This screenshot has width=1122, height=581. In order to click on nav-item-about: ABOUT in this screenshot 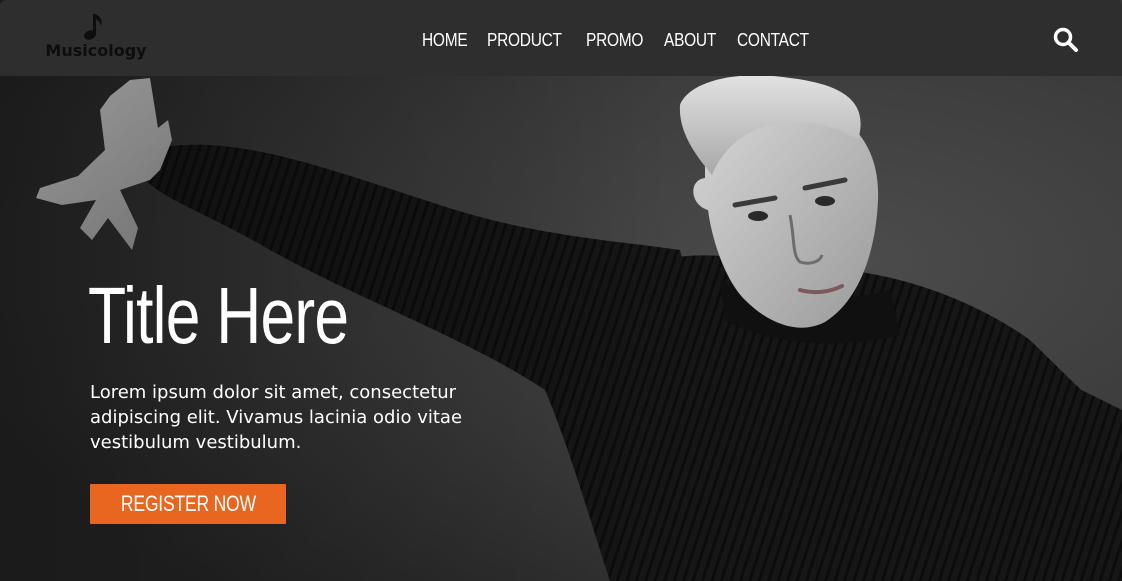, I will do `click(690, 40)`.